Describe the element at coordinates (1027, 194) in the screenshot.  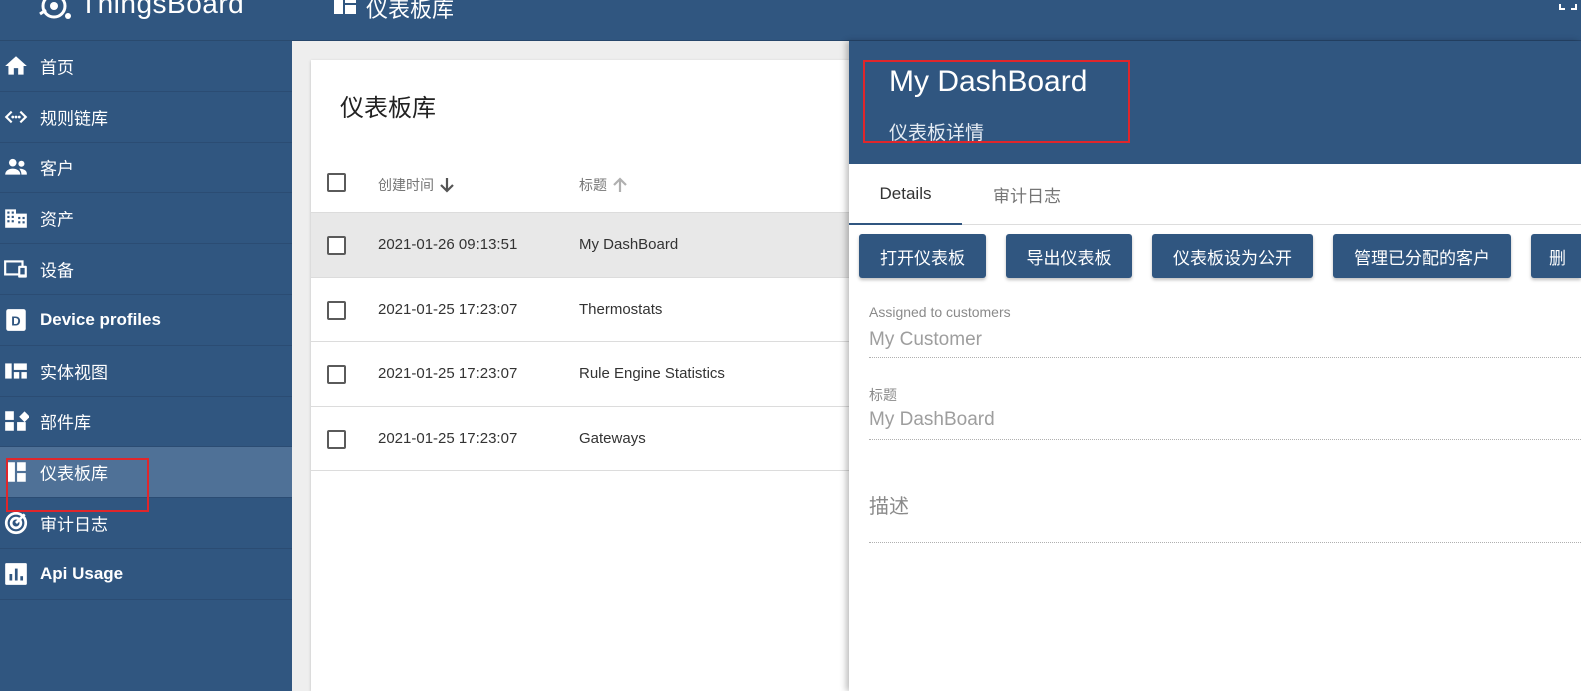
I see `tab-audit-logs: 审计日志` at that location.